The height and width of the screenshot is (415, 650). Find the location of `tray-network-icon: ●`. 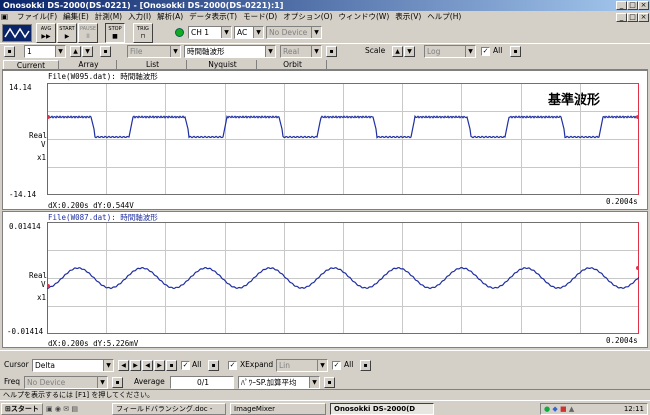

tray-network-icon: ● is located at coordinates (547, 409).